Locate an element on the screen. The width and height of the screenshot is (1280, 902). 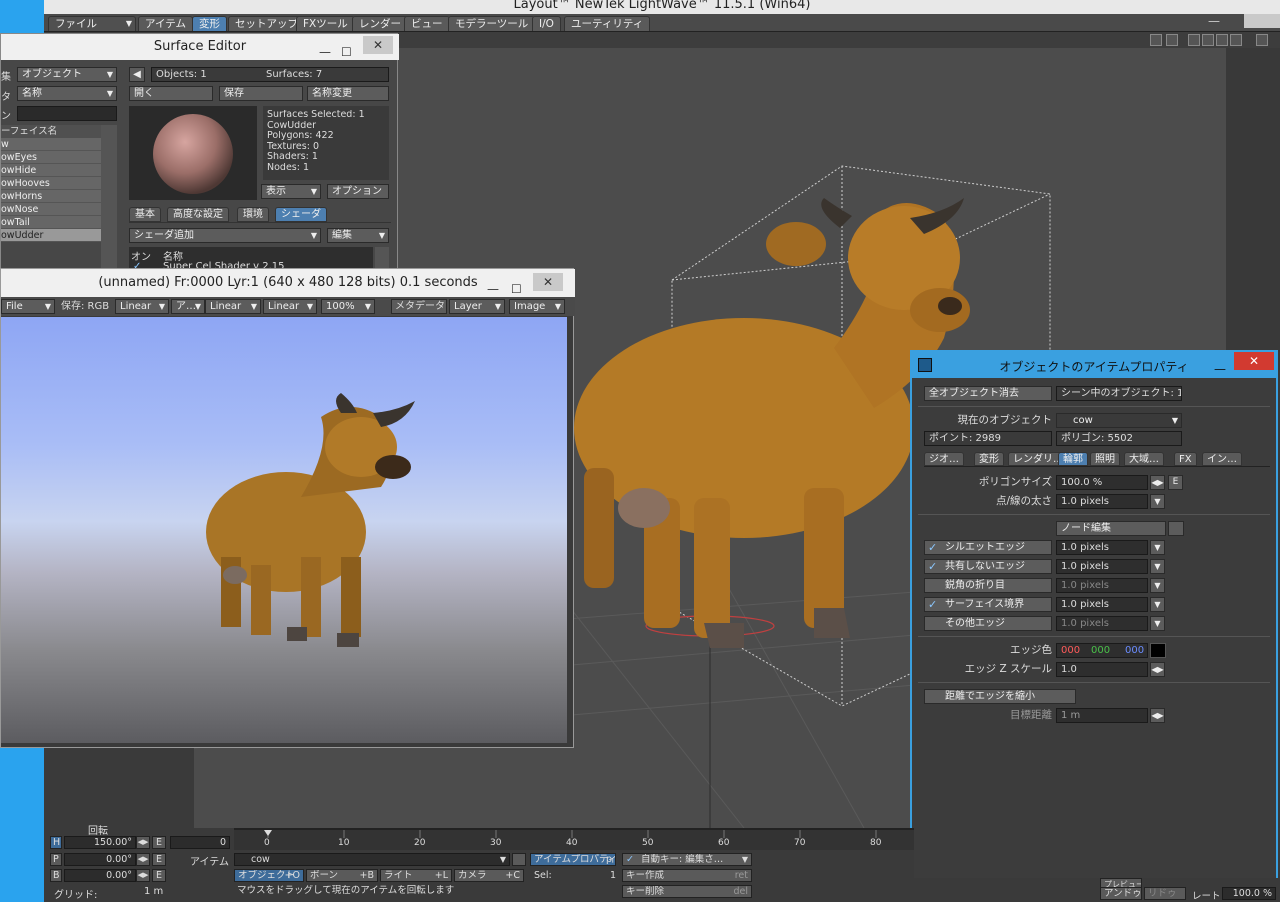
file-menu: ファイル ▼ is located at coordinates (92, 23).